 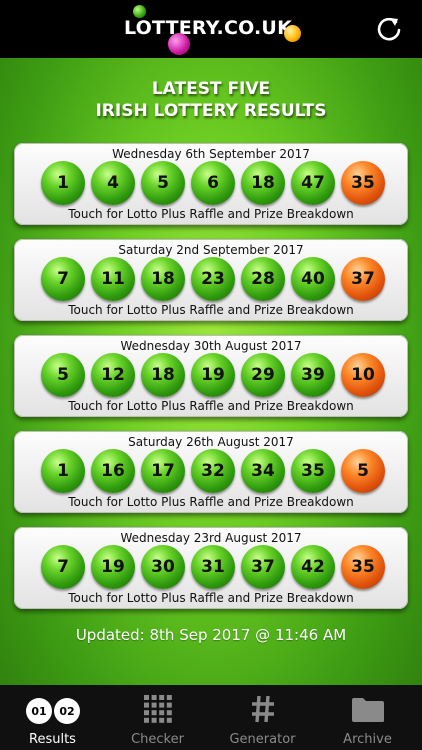 I want to click on tab-results: 01 02 Results, so click(x=52, y=717).